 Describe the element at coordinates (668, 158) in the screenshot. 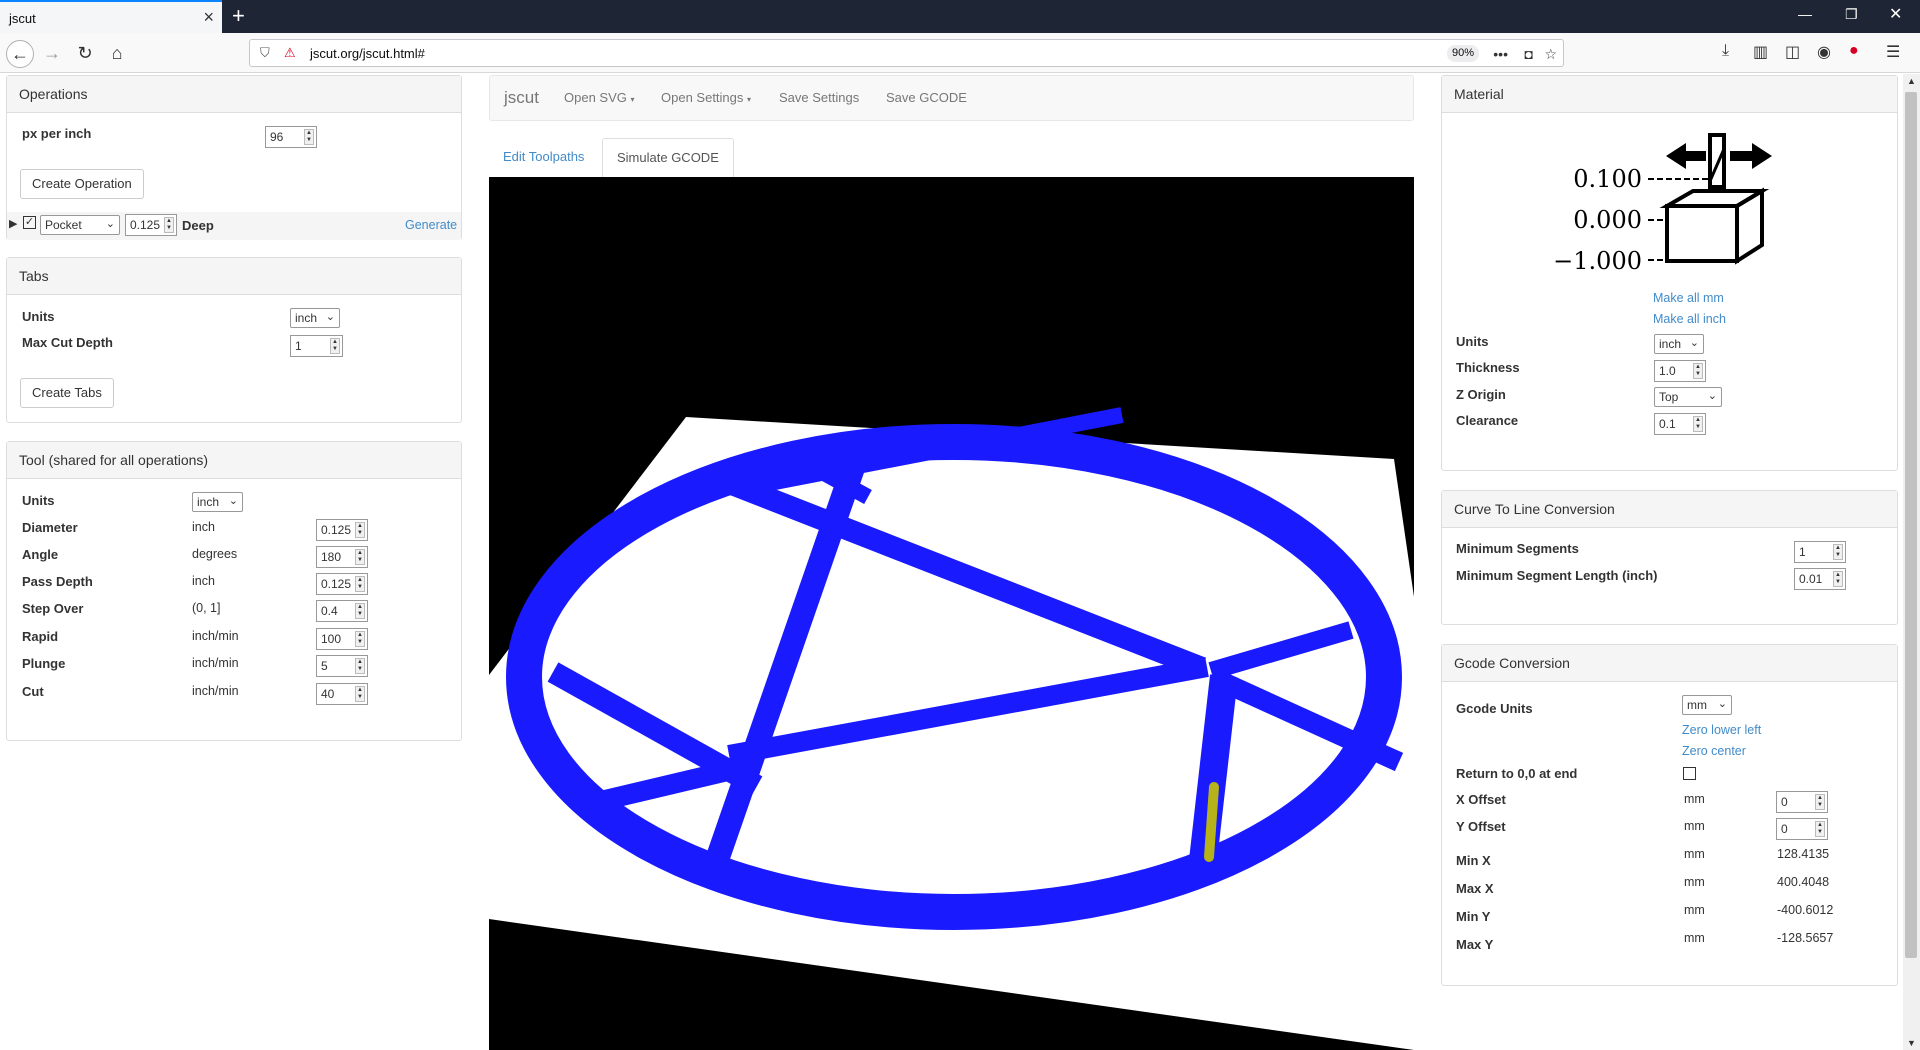

I see `tab-simulate-gcode: Simulate GCODE` at that location.